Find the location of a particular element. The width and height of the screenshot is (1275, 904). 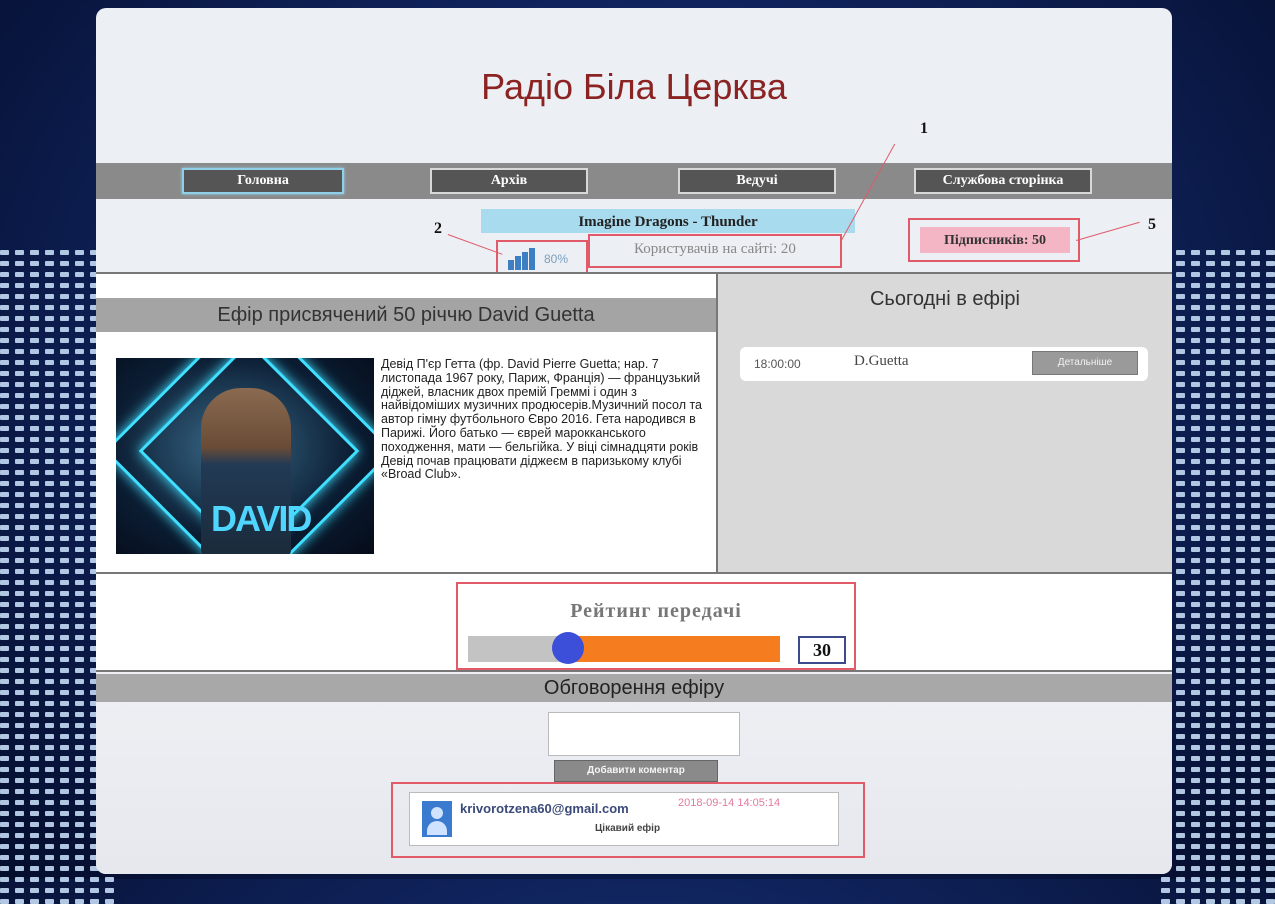

comment-text: Цікавий ефір is located at coordinates (628, 828).